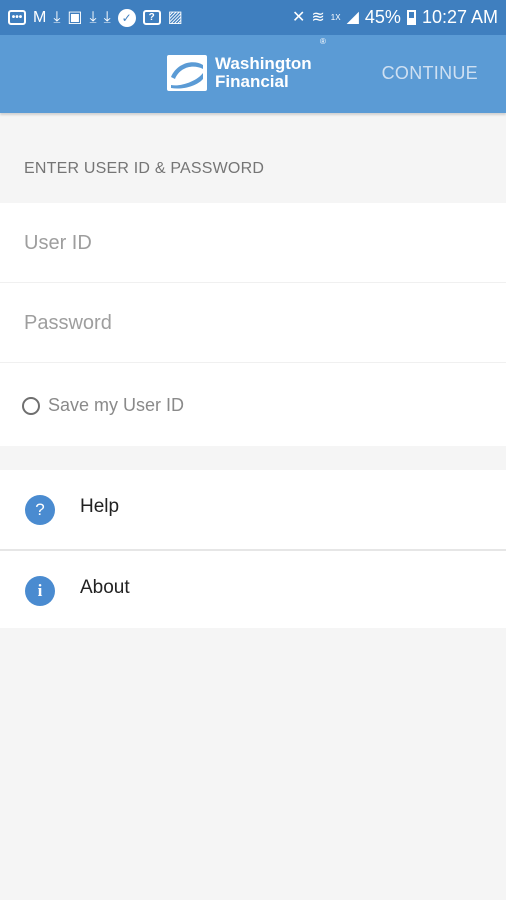 The image size is (506, 900). What do you see at coordinates (105, 587) in the screenshot?
I see `menu-item-label: About` at bounding box center [105, 587].